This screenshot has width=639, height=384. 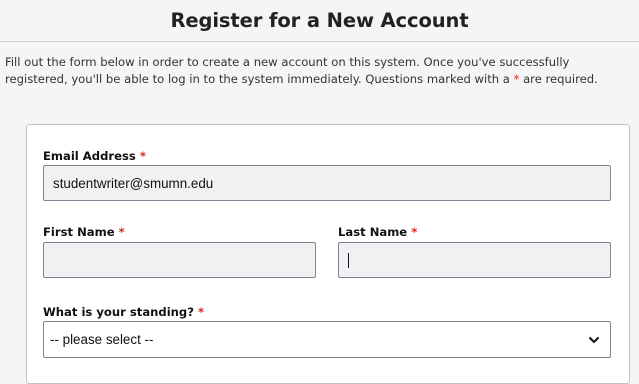 I want to click on chevron-down-icon, so click(x=594, y=339).